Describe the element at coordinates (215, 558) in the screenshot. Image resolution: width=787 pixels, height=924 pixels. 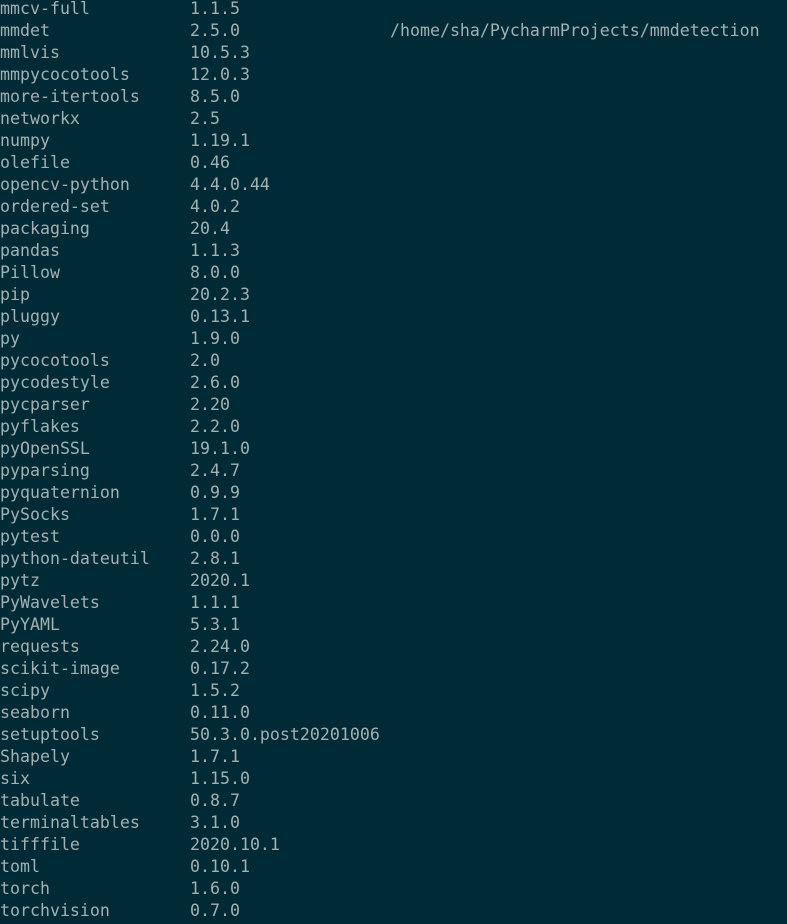
I see `package-version: 2.8.1` at that location.